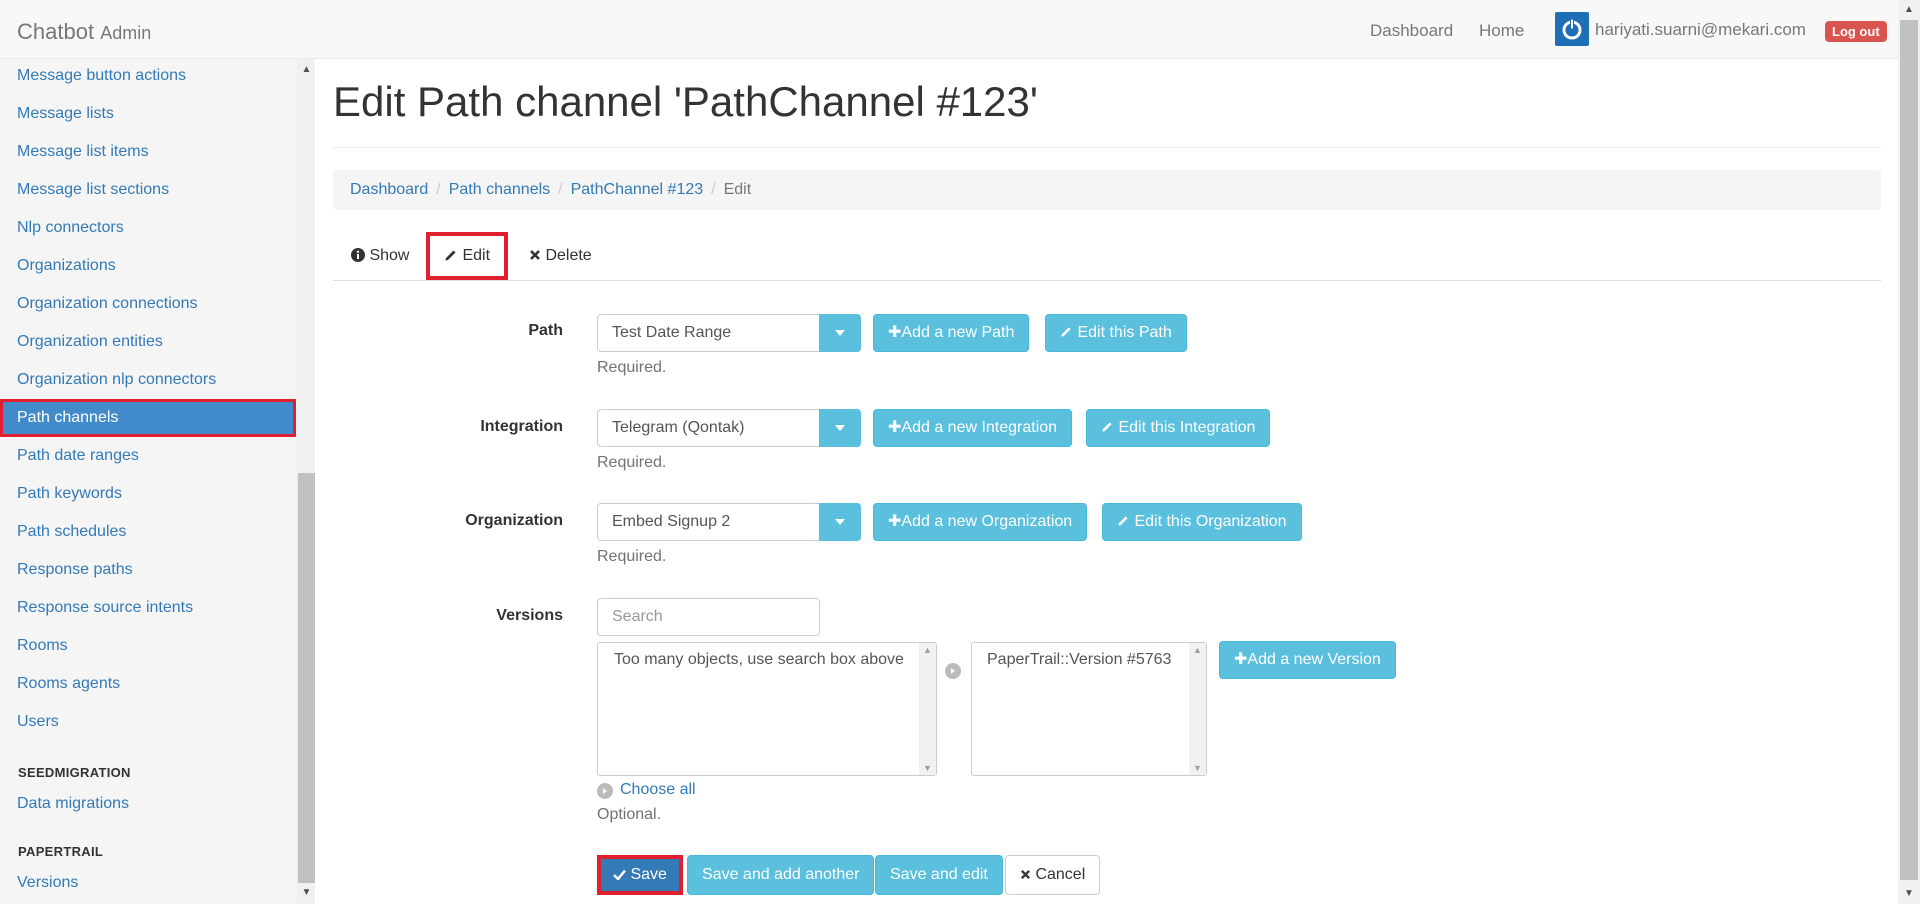 The width and height of the screenshot is (1920, 904). I want to click on save-label: Save, so click(648, 874).